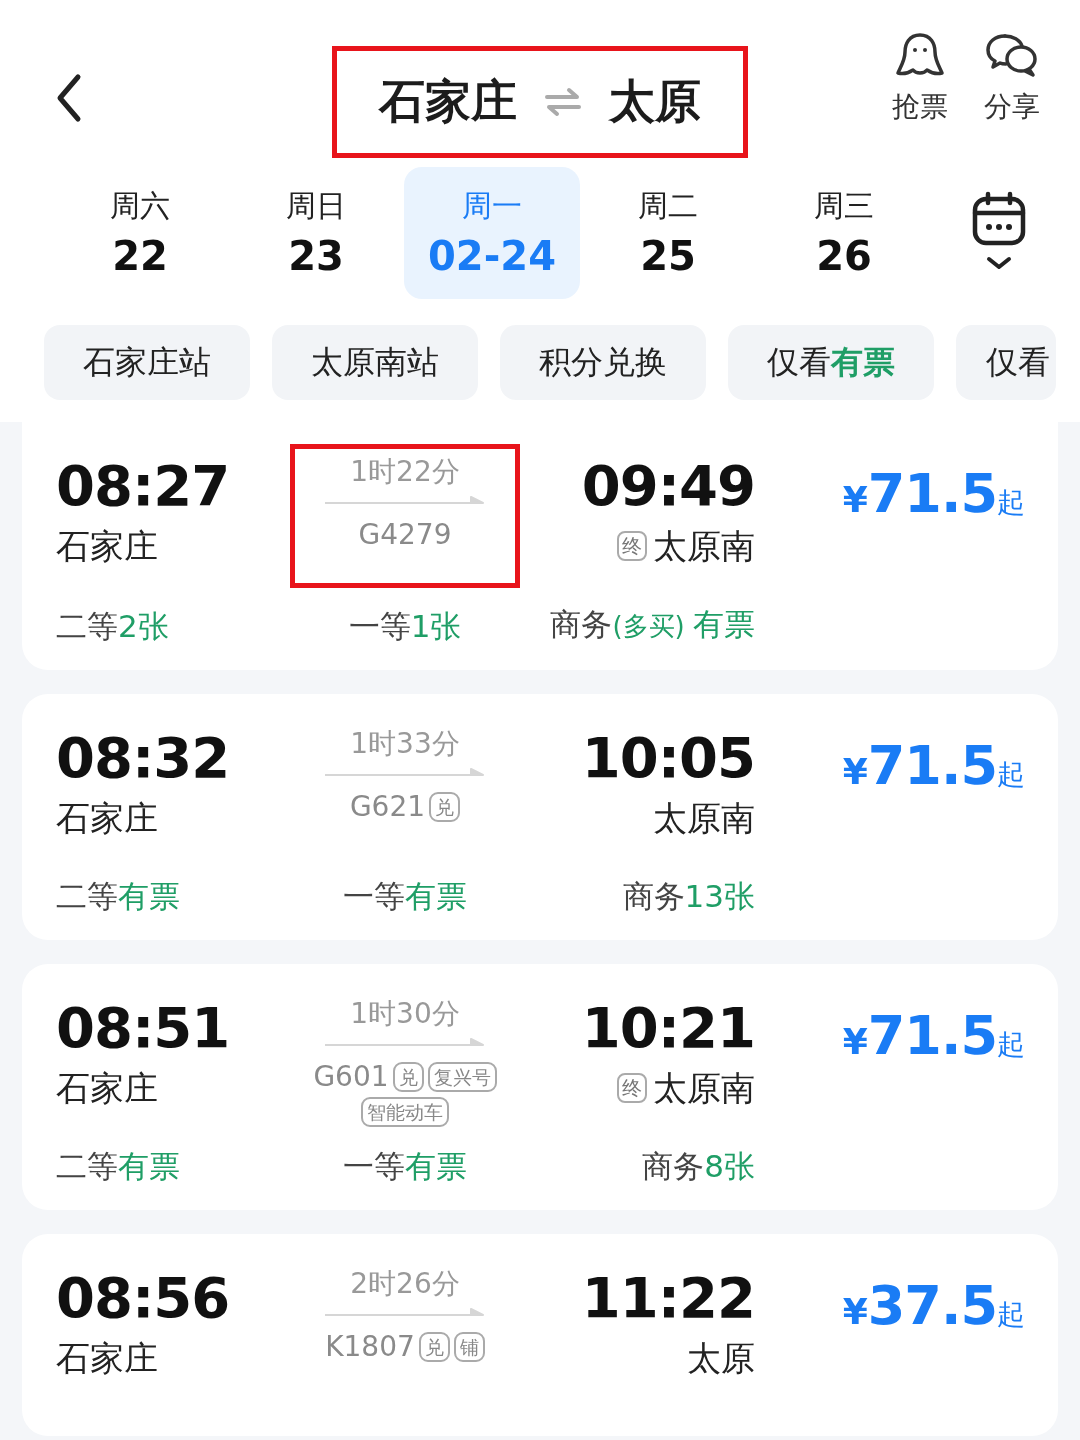 Image resolution: width=1080 pixels, height=1440 pixels. I want to click on ticket-grab-button: 抢票, so click(920, 78).